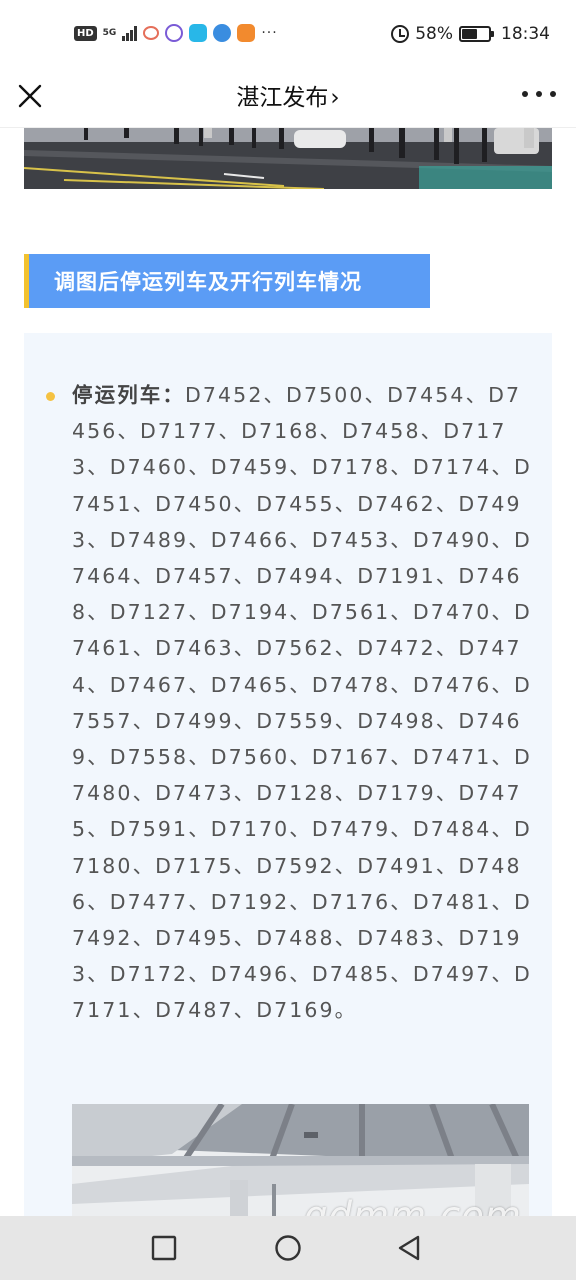 The image size is (576, 1280). Describe the element at coordinates (246, 33) in the screenshot. I see `video-app-icon` at that location.